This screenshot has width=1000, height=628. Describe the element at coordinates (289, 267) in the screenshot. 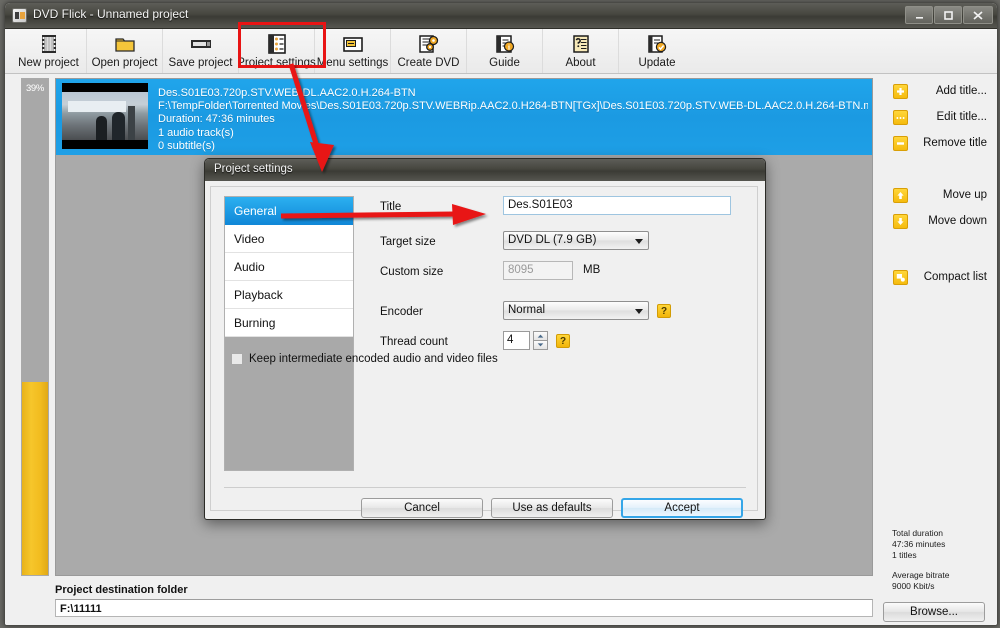

I see `tab-audio: Audio` at that location.